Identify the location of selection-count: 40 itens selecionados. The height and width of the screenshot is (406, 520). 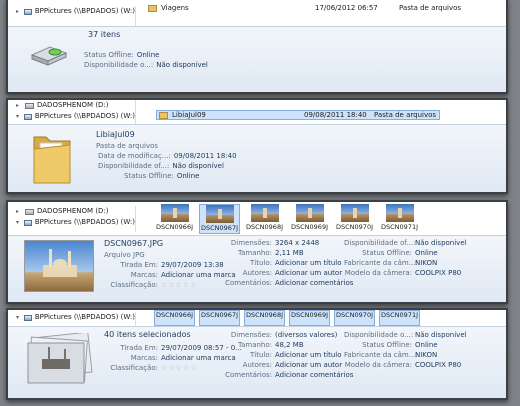
(147, 334).